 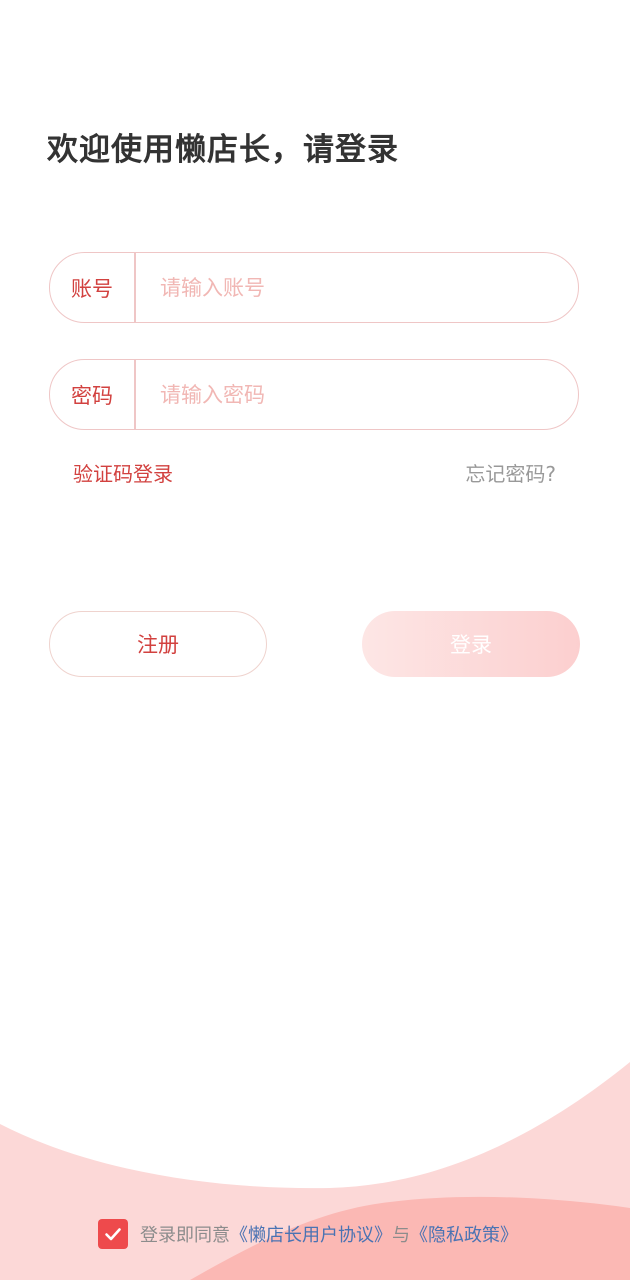 I want to click on agreement-separator: 与, so click(x=401, y=1235).